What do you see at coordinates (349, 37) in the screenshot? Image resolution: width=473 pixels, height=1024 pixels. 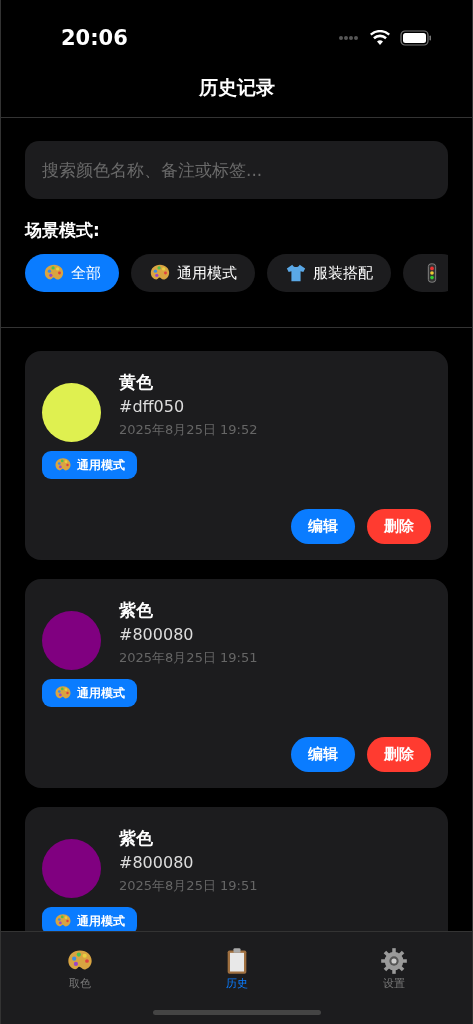 I see `signal-icon` at bounding box center [349, 37].